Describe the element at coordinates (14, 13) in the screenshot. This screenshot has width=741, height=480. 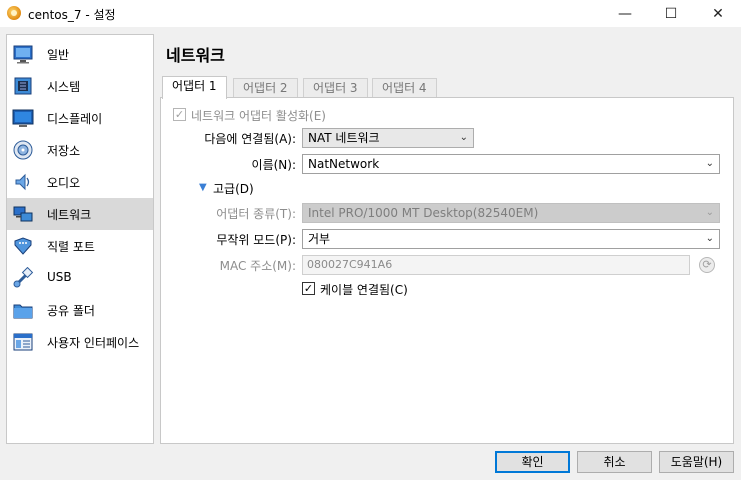
I see `virtualbox-app-icon` at that location.